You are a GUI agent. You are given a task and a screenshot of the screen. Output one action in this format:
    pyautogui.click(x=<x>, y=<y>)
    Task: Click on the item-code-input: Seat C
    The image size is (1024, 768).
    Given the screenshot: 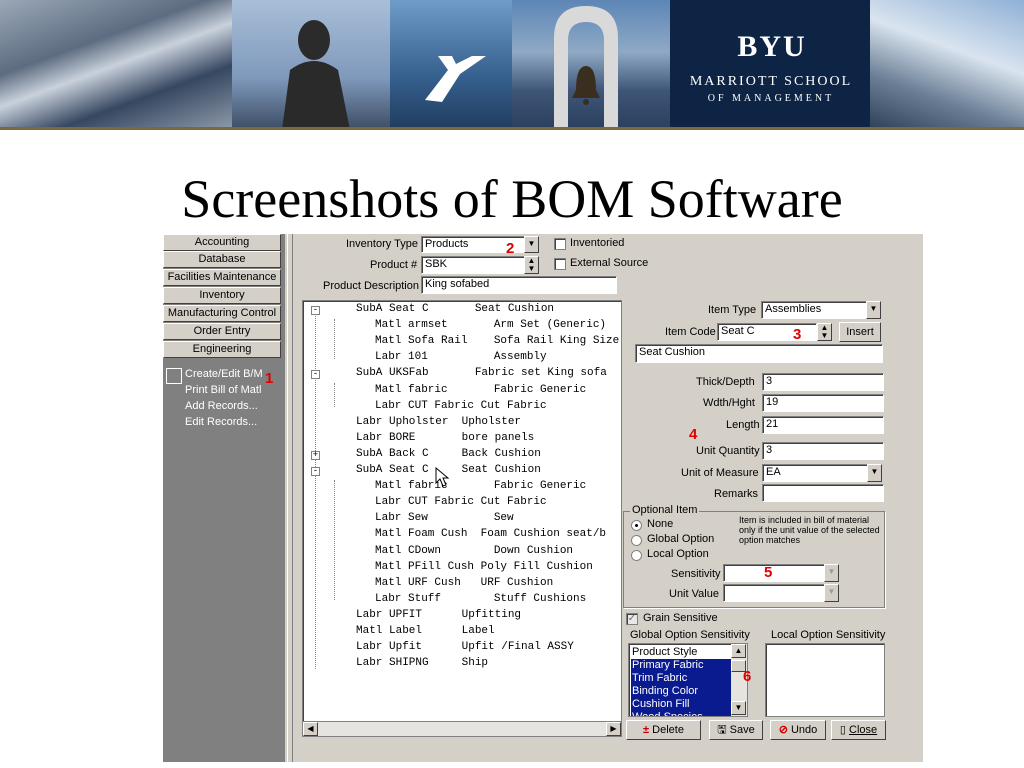 What is the action you would take?
    pyautogui.click(x=767, y=332)
    